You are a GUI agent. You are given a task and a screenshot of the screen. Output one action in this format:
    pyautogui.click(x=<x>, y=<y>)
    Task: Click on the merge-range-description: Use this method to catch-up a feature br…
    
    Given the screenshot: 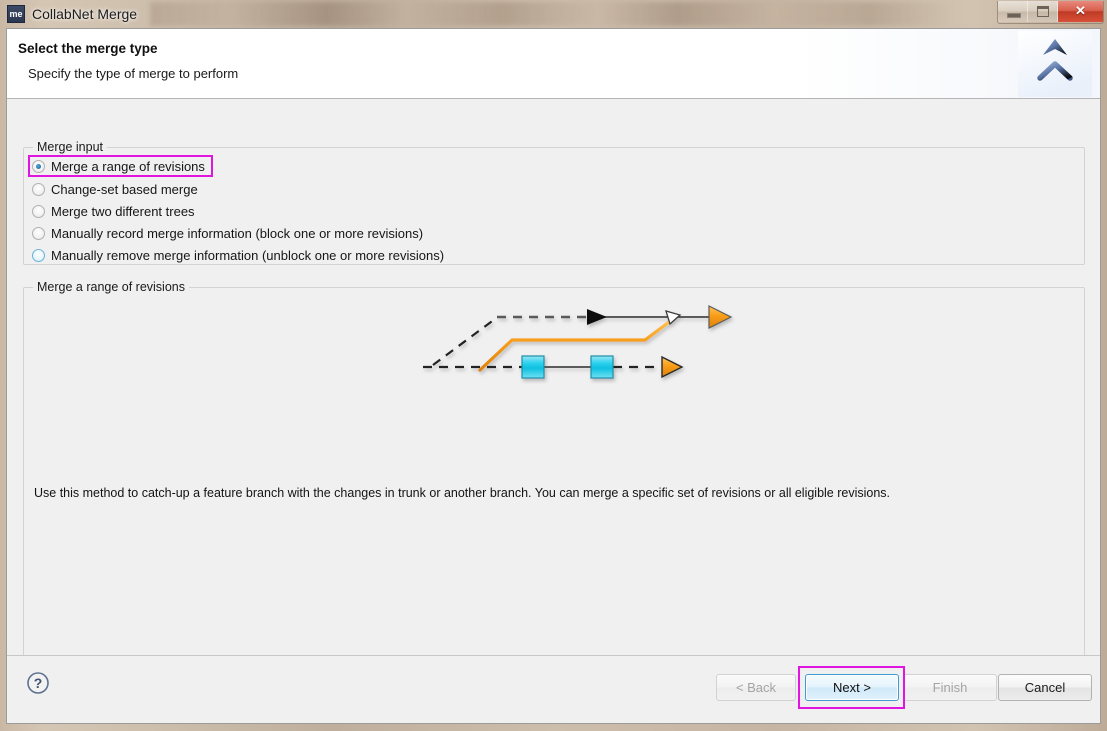 What is the action you would take?
    pyautogui.click(x=462, y=493)
    